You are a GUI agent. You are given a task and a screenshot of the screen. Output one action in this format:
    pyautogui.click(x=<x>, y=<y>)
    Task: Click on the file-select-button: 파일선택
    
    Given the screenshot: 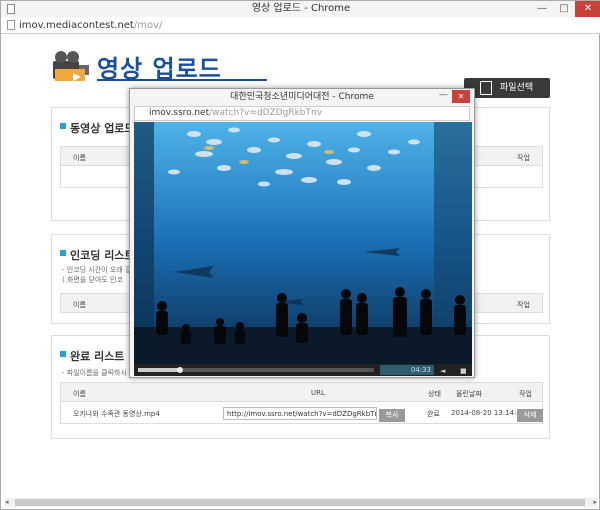 What is the action you would take?
    pyautogui.click(x=507, y=88)
    